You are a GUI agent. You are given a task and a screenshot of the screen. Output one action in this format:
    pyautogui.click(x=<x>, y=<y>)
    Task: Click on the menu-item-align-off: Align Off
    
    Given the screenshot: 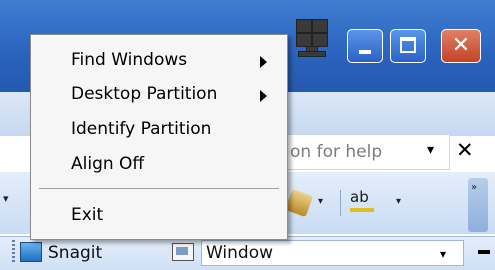 What is the action you would take?
    pyautogui.click(x=107, y=164)
    